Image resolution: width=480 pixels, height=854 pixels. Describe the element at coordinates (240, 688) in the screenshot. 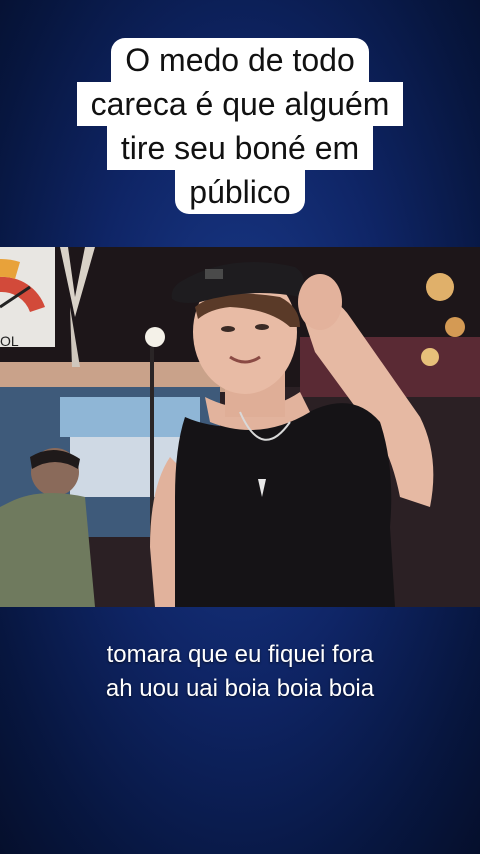

I see `subtitle-line-2: ah uou uai boia boia boia` at that location.